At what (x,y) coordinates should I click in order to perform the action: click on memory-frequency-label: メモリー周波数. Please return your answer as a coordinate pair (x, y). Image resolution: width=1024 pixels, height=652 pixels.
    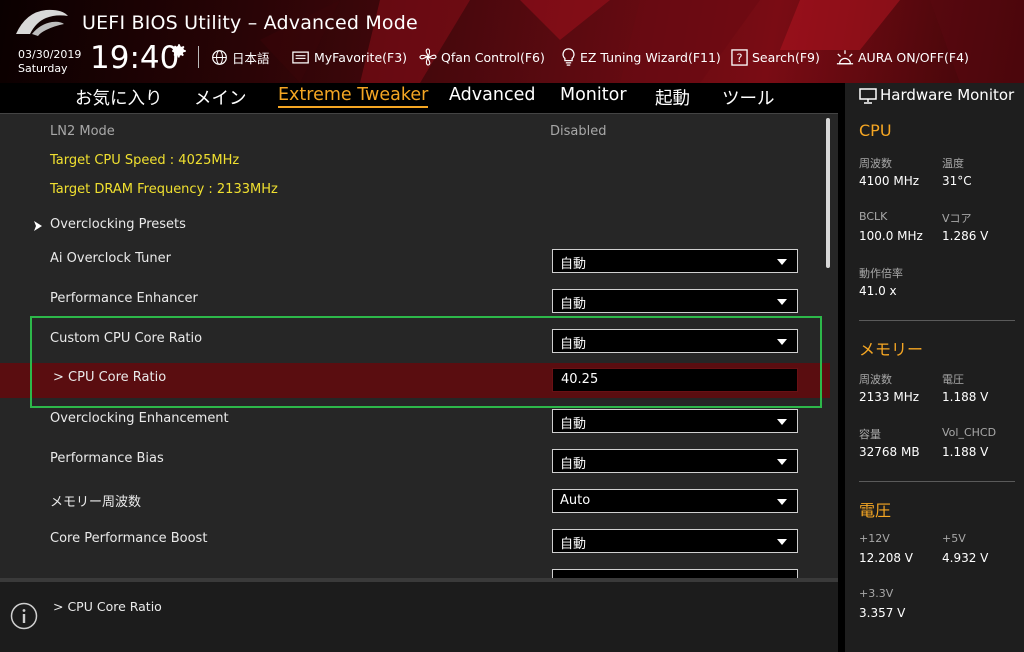
    Looking at the image, I should click on (96, 502).